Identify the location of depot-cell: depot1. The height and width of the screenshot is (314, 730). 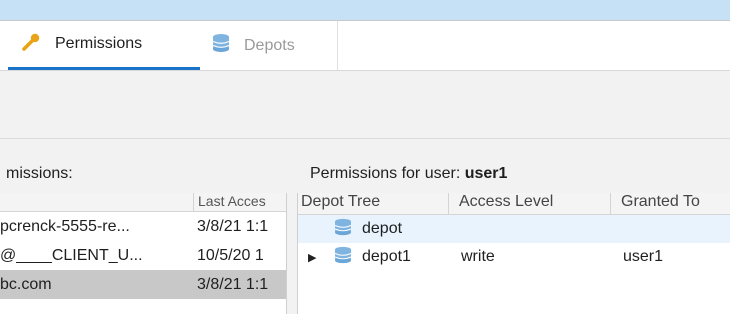
(391, 257).